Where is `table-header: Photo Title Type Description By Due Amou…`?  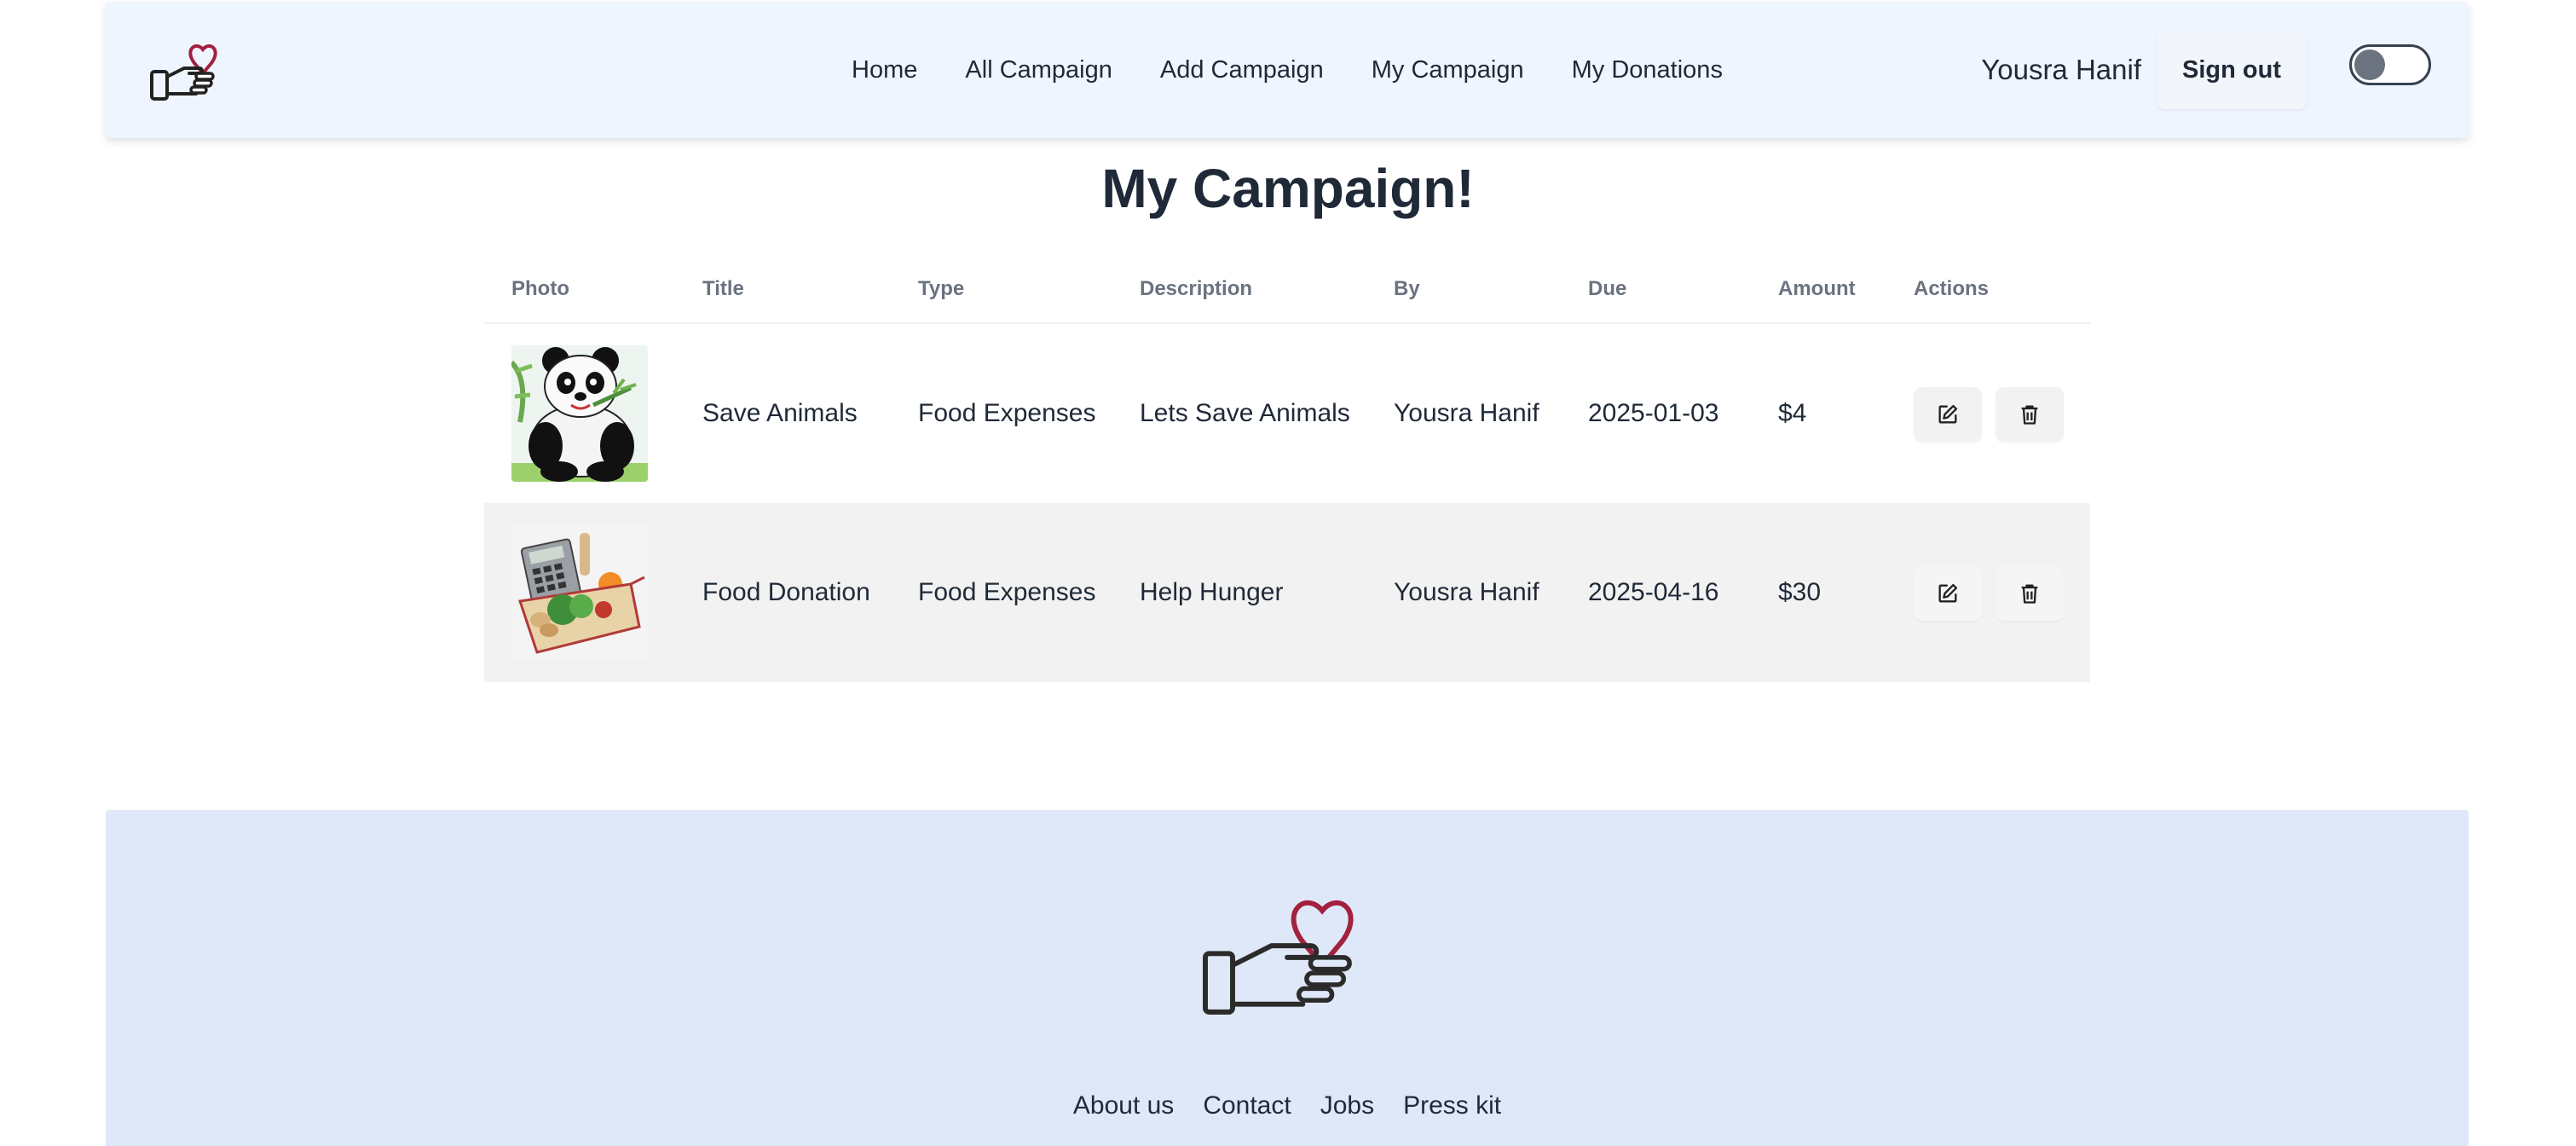 table-header: Photo Title Type Description By Due Amou… is located at coordinates (1287, 289).